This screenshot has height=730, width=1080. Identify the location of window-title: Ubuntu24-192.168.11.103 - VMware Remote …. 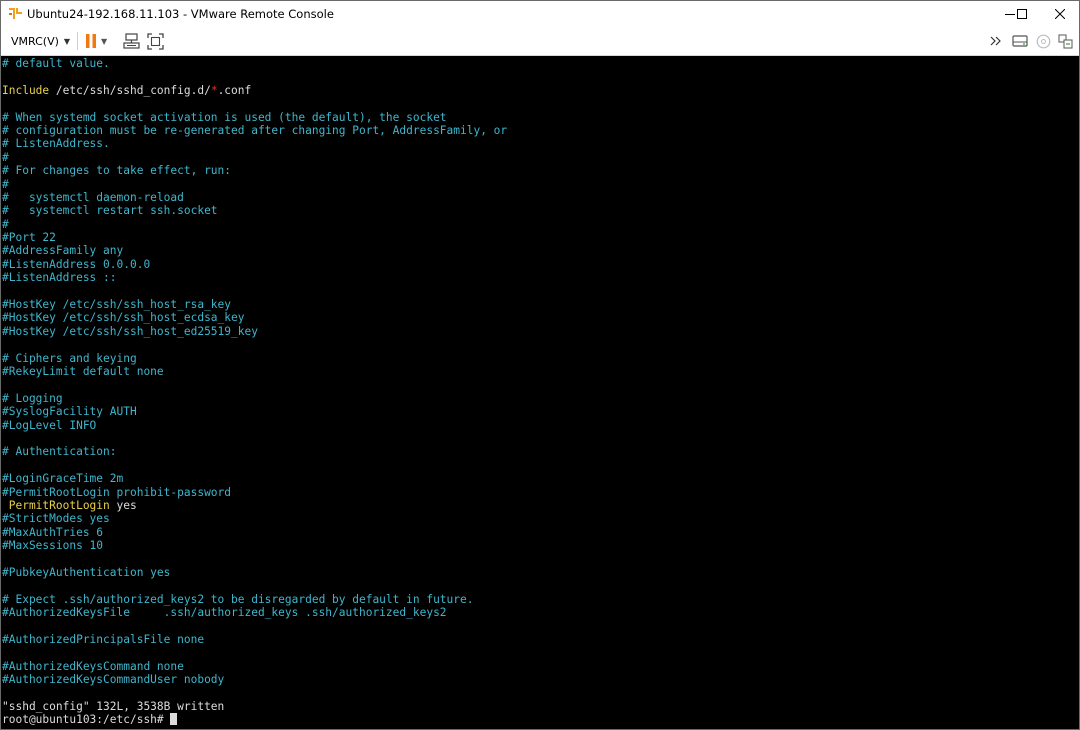
(180, 14).